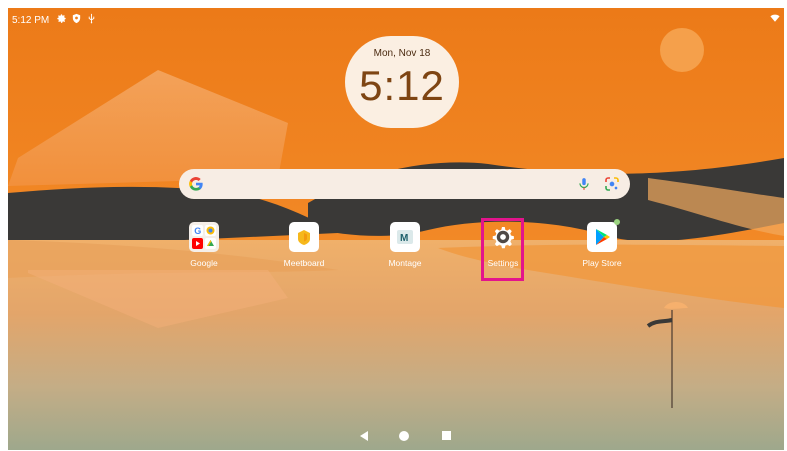 Image resolution: width=787 pixels, height=451 pixels. What do you see at coordinates (402, 85) in the screenshot?
I see `clock-time: 5:12` at bounding box center [402, 85].